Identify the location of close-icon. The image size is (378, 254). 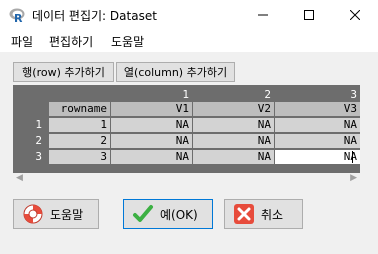
(355, 15).